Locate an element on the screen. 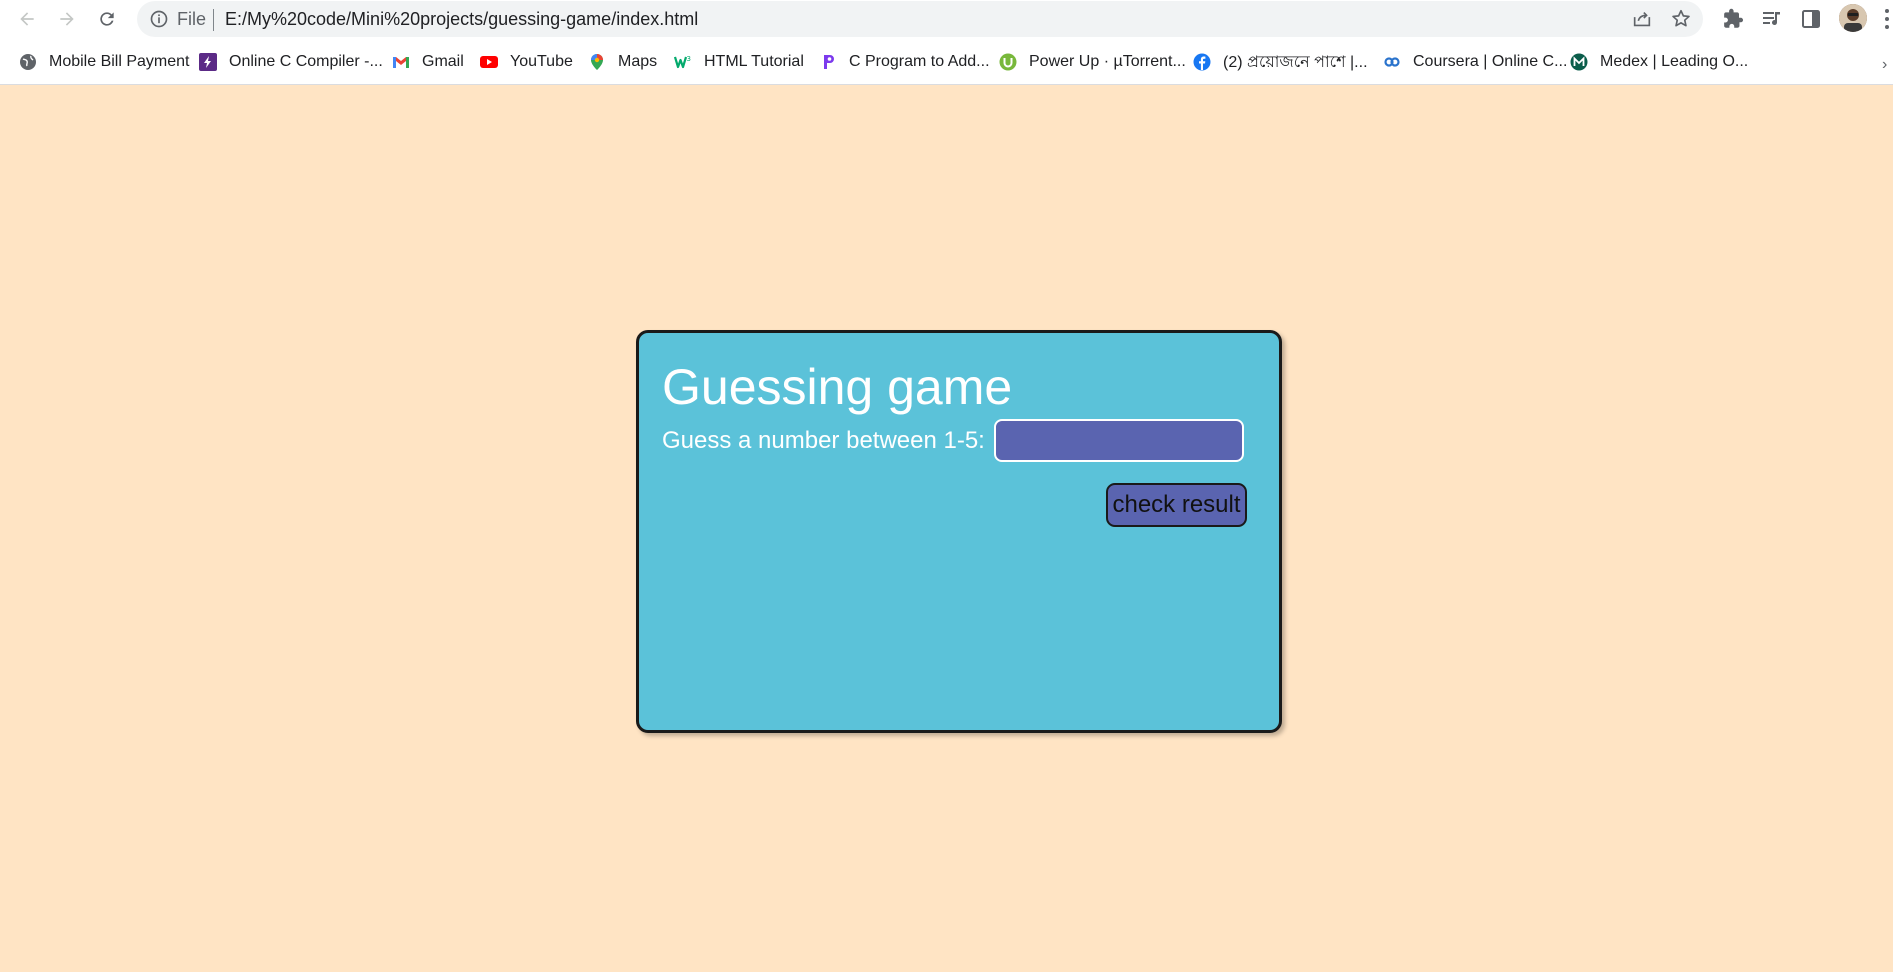 The width and height of the screenshot is (1893, 972). bookmark-mobile-bill-payment: Mobile Bill Payment is located at coordinates (104, 62).